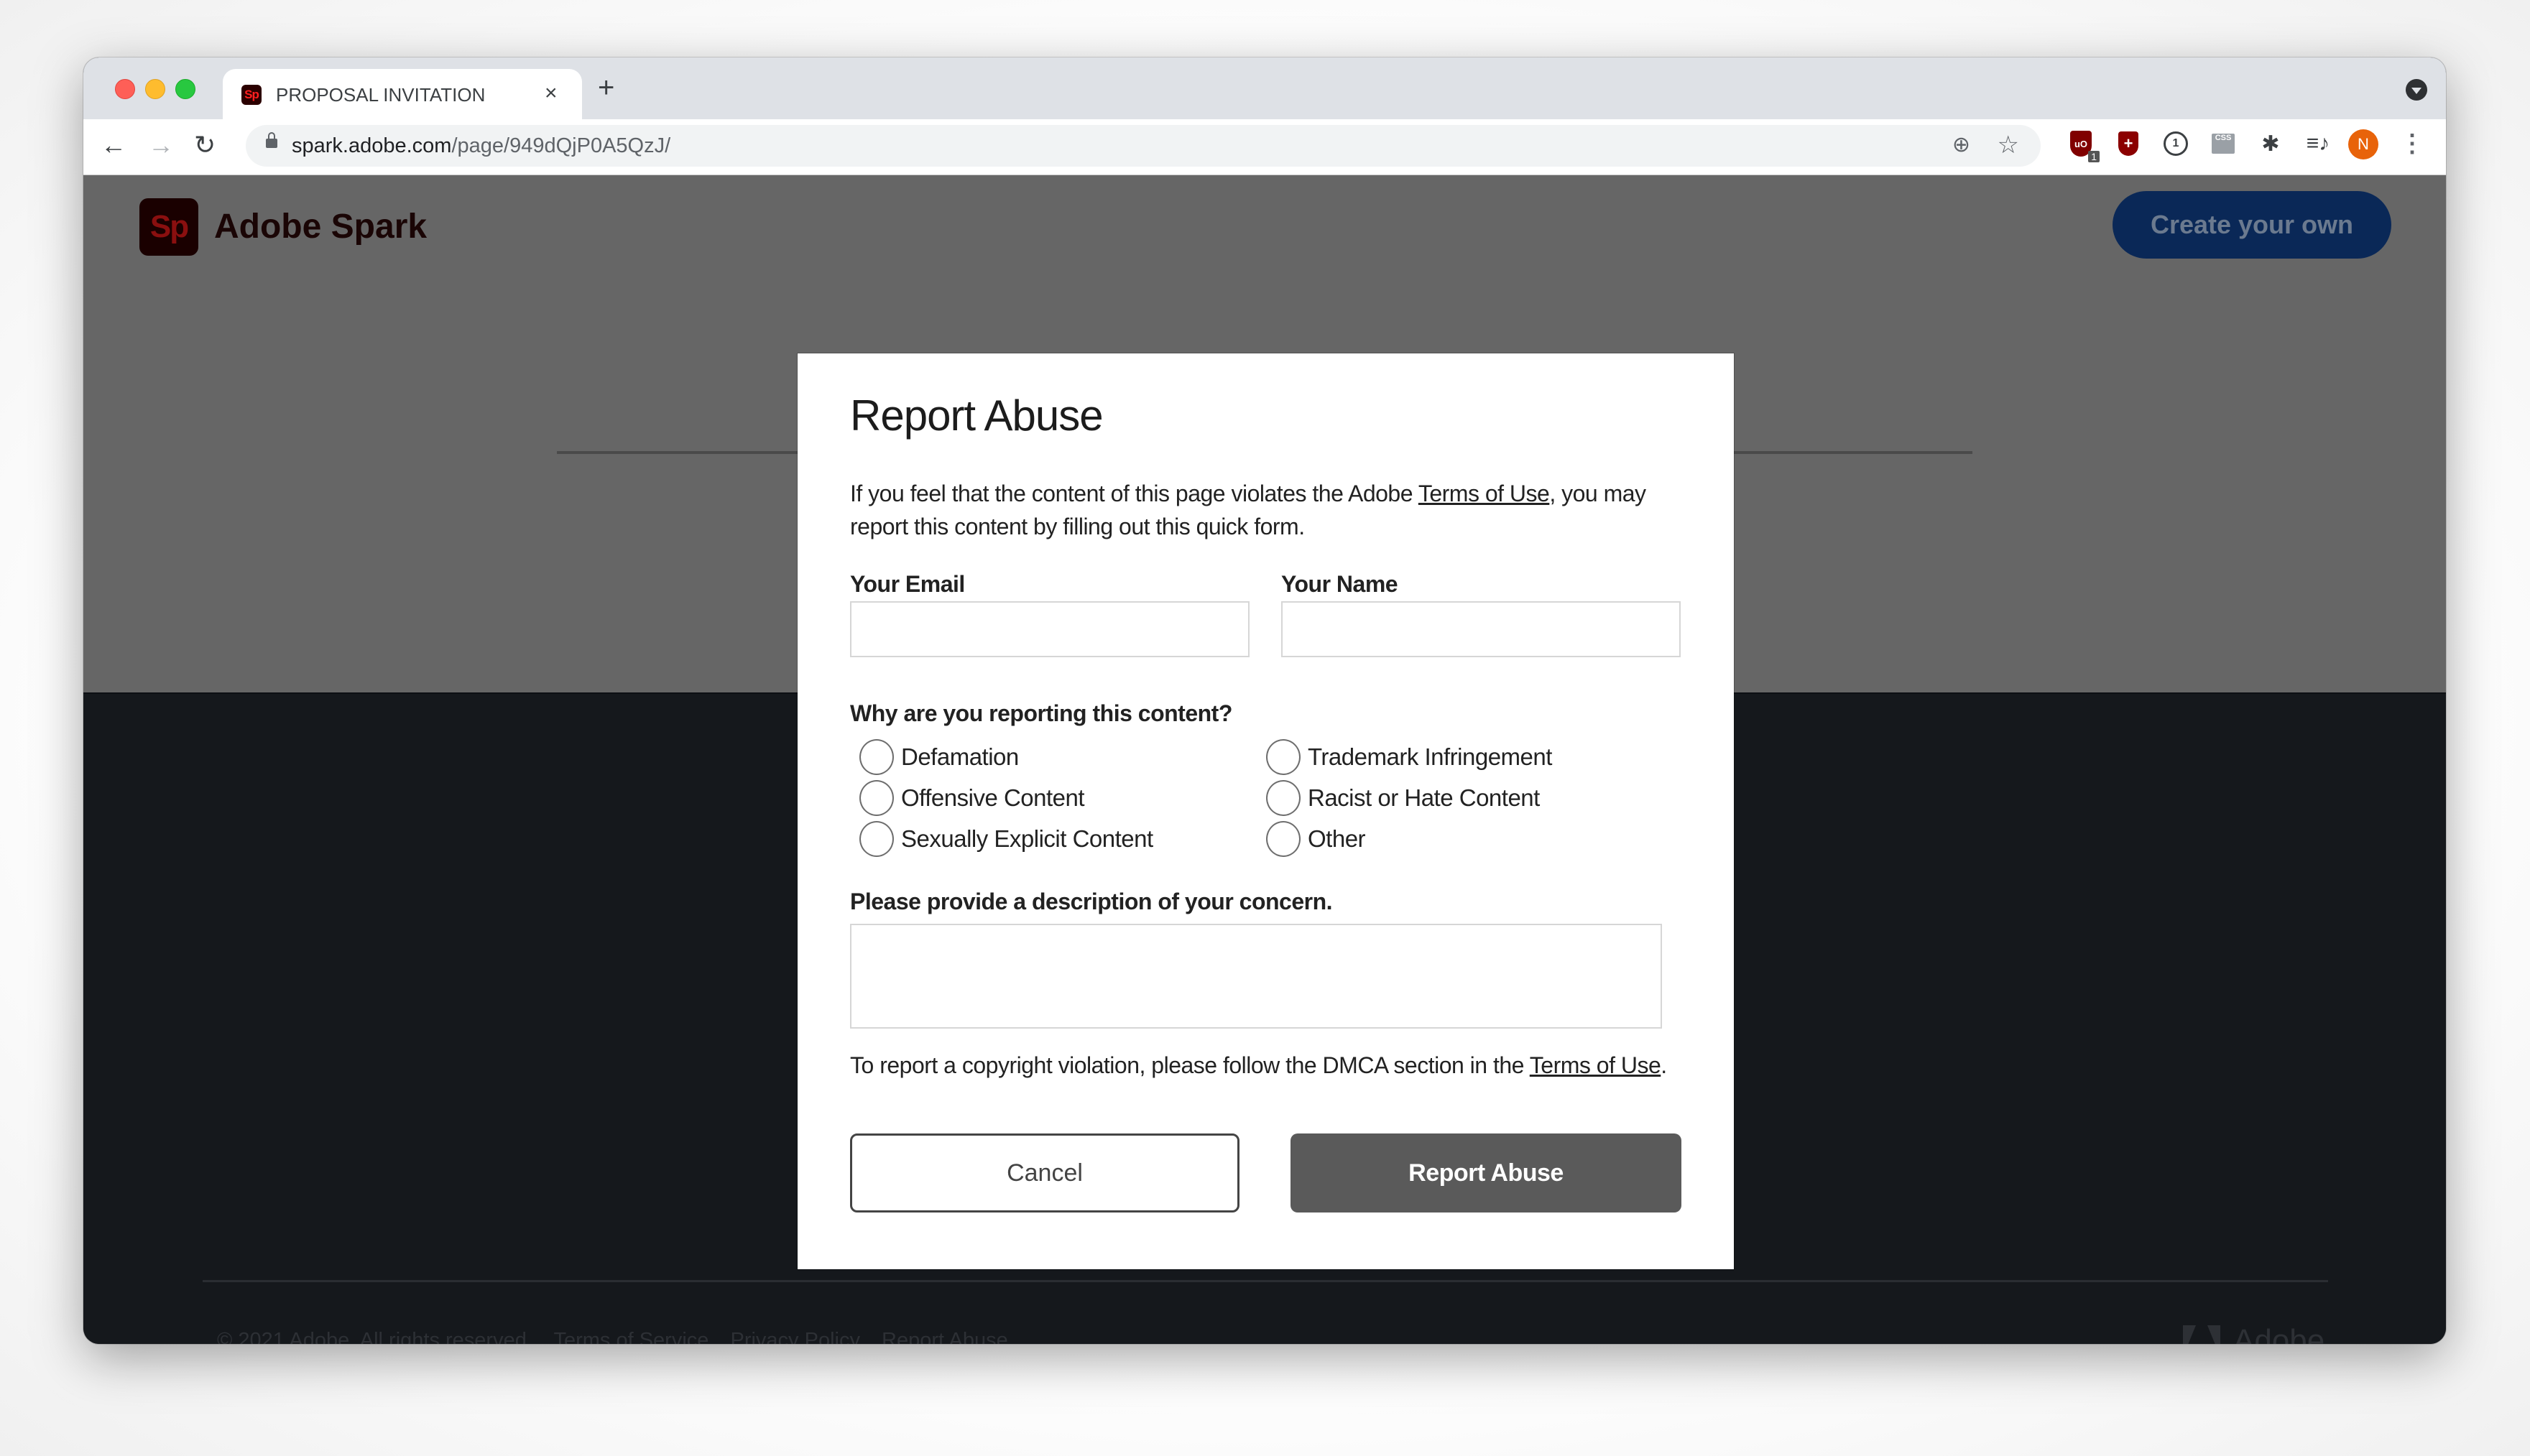  What do you see at coordinates (320, 227) in the screenshot?
I see `brand-name: Adobe Spark` at bounding box center [320, 227].